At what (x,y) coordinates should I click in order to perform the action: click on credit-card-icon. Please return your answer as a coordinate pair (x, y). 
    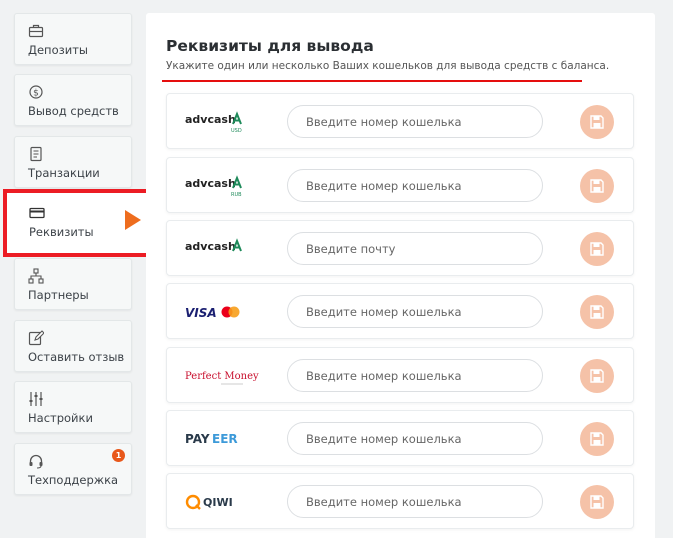
    Looking at the image, I should click on (37, 213).